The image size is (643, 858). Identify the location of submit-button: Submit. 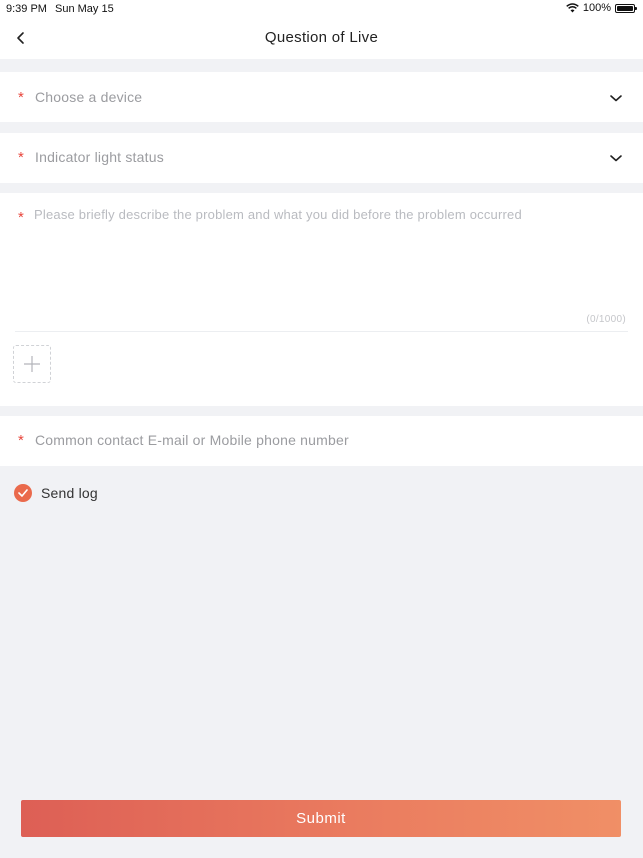
(321, 818).